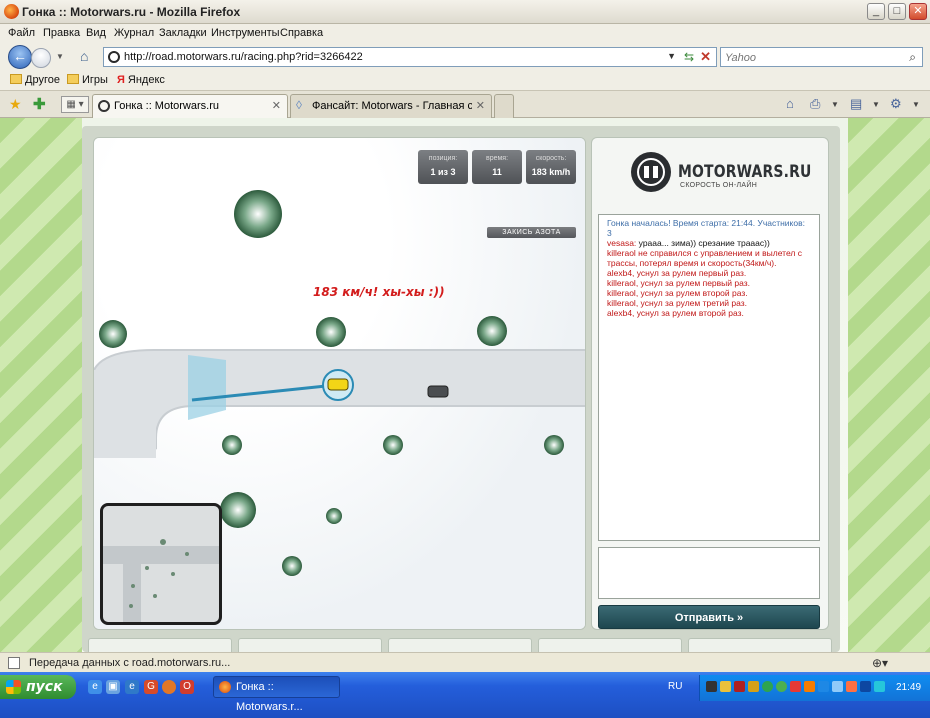  What do you see at coordinates (918, 11) in the screenshot?
I see `close-button: ✕` at bounding box center [918, 11].